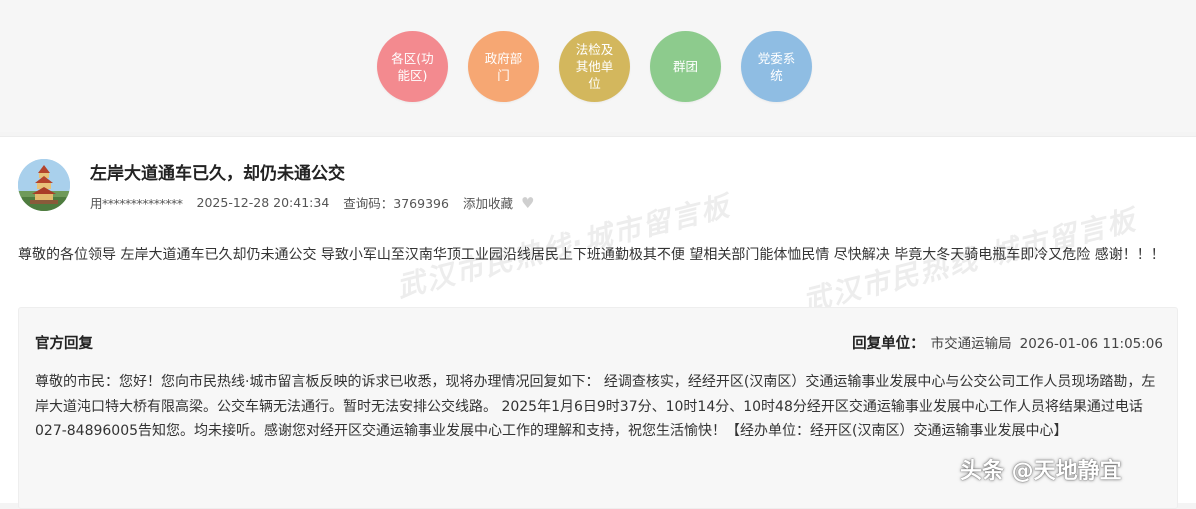 This screenshot has width=1196, height=509. I want to click on avatar, so click(44, 185).